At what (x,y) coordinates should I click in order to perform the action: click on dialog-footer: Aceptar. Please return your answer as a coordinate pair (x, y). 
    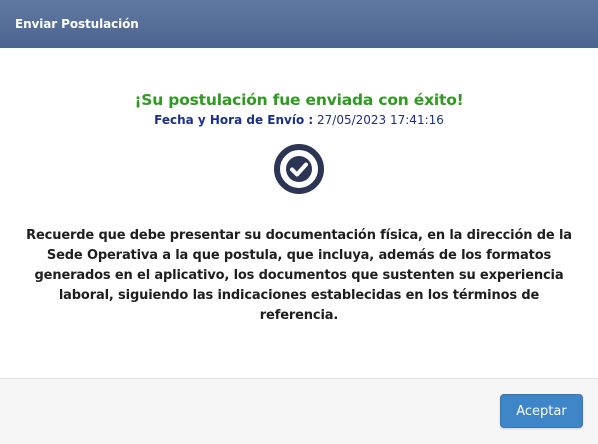
    Looking at the image, I should click on (299, 411).